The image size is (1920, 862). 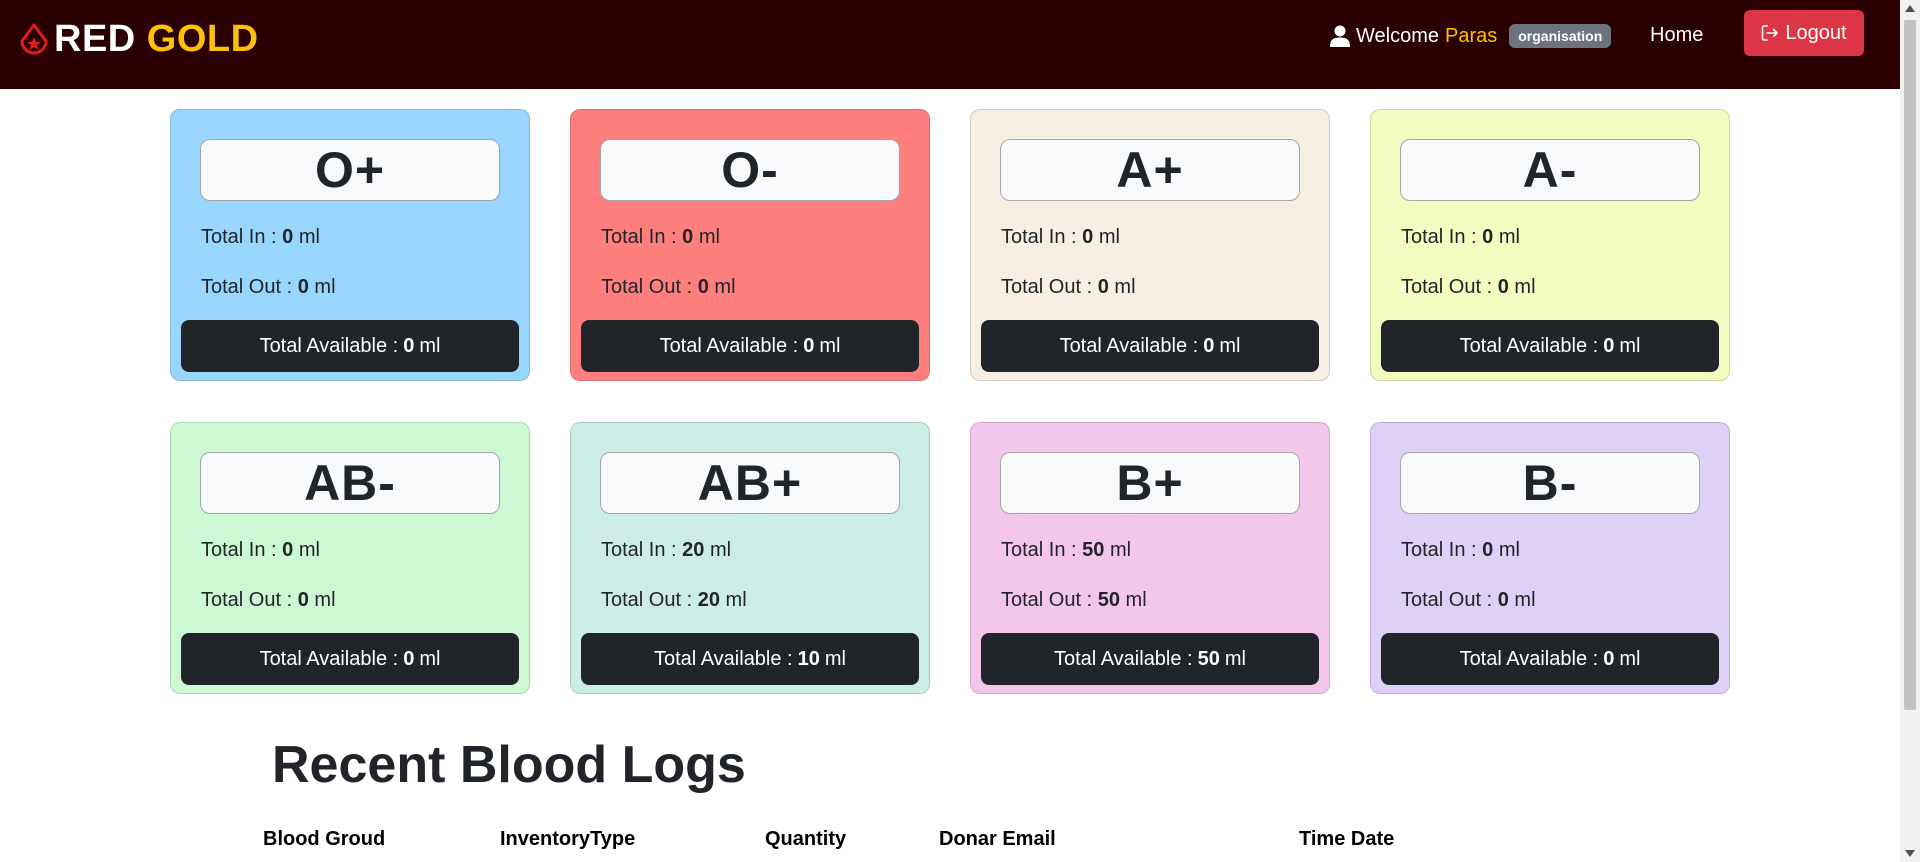 What do you see at coordinates (324, 839) in the screenshot?
I see `column-header-blood-group: Blood Groud` at bounding box center [324, 839].